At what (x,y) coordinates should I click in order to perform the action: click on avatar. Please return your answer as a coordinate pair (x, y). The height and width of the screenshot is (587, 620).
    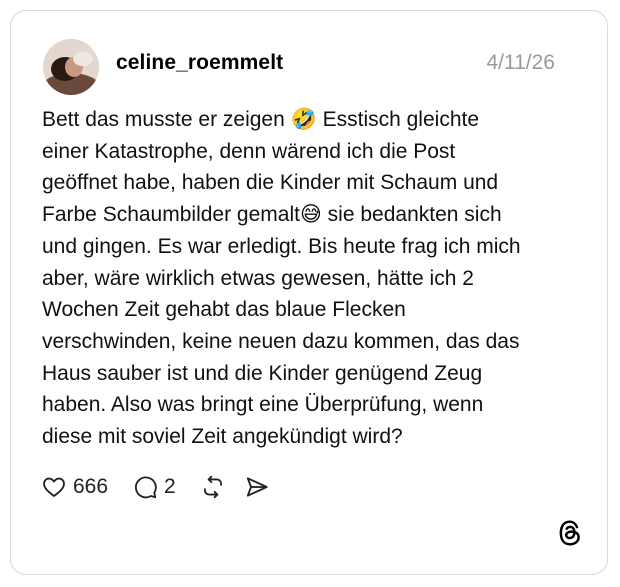
    Looking at the image, I should click on (71, 67).